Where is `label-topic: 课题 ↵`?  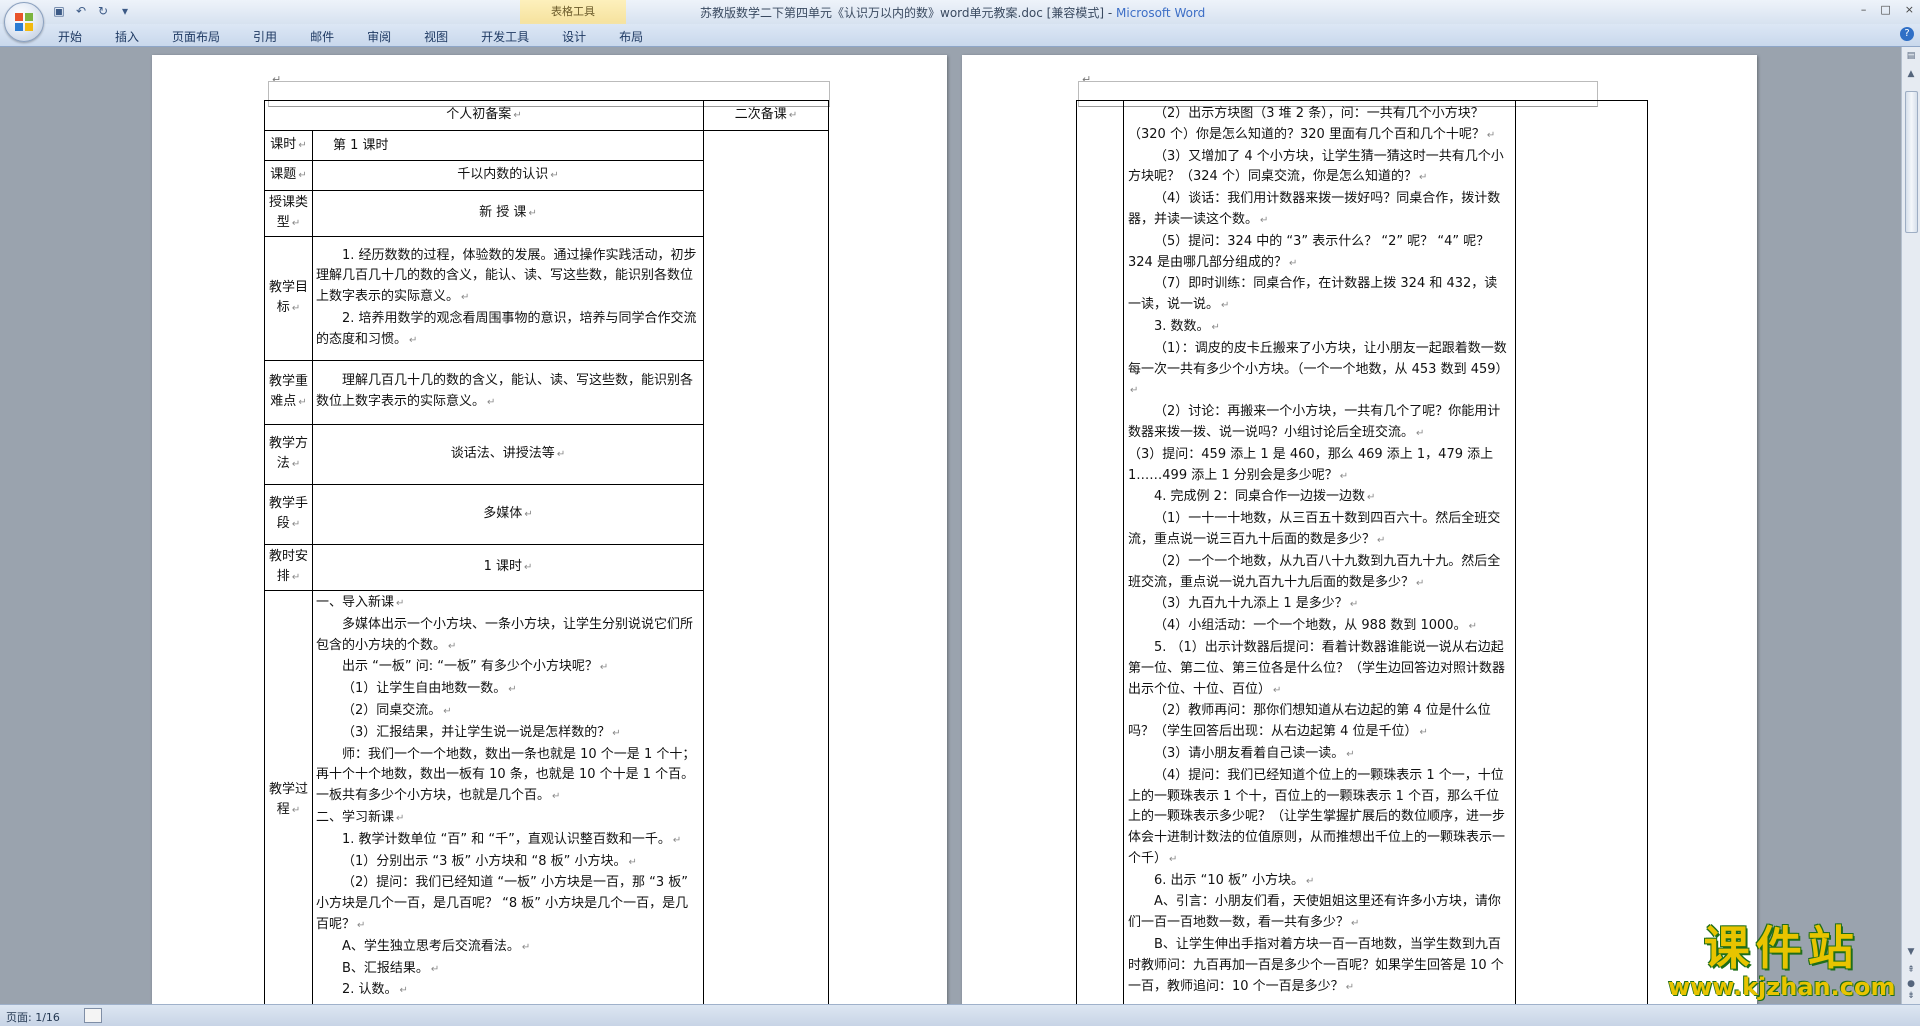 label-topic: 课题 ↵ is located at coordinates (288, 175).